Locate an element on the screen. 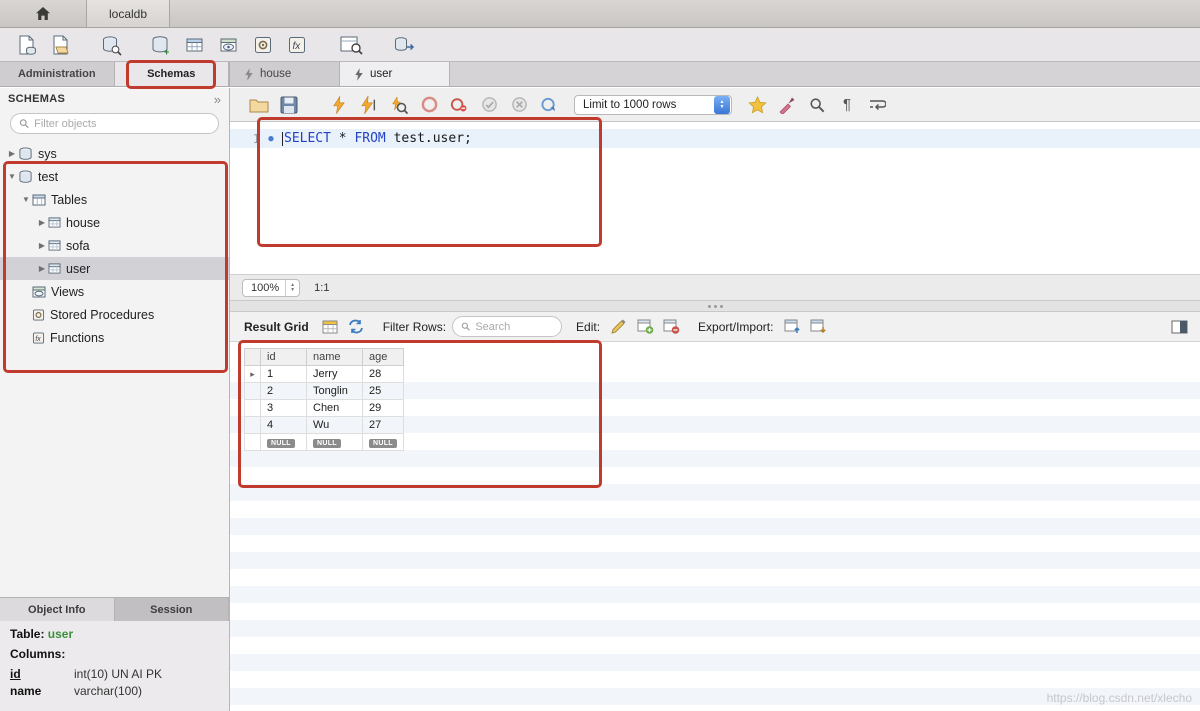 This screenshot has width=1200, height=711. tree-item-house: ▶ house is located at coordinates (114, 222).